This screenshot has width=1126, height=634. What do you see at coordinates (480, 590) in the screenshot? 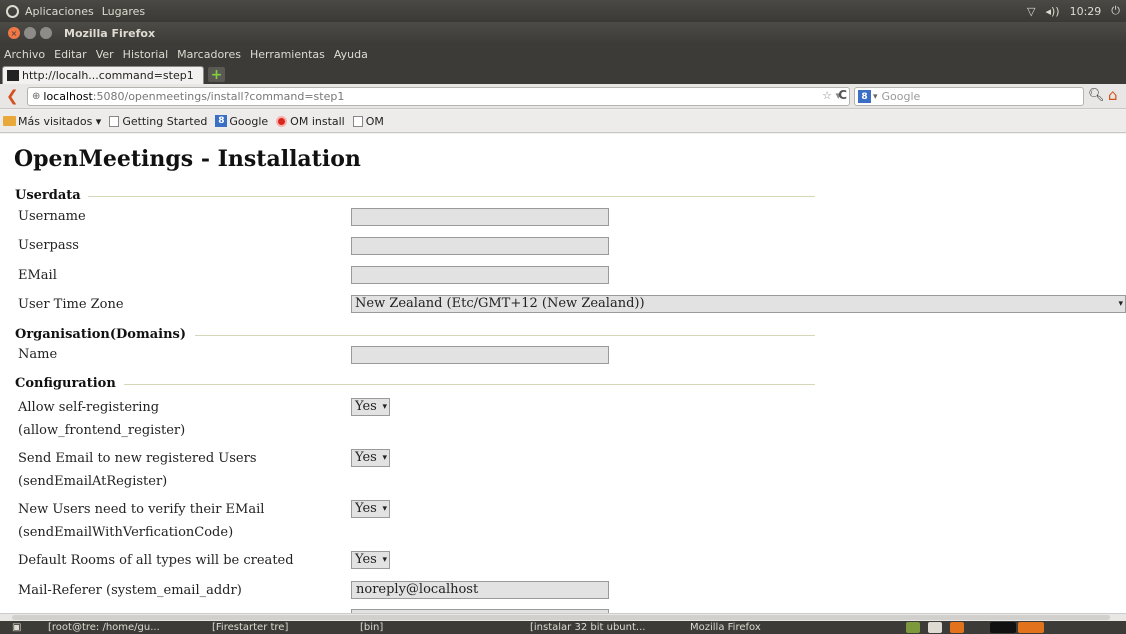
I see `mail-referer-input: noreply@localhost` at bounding box center [480, 590].